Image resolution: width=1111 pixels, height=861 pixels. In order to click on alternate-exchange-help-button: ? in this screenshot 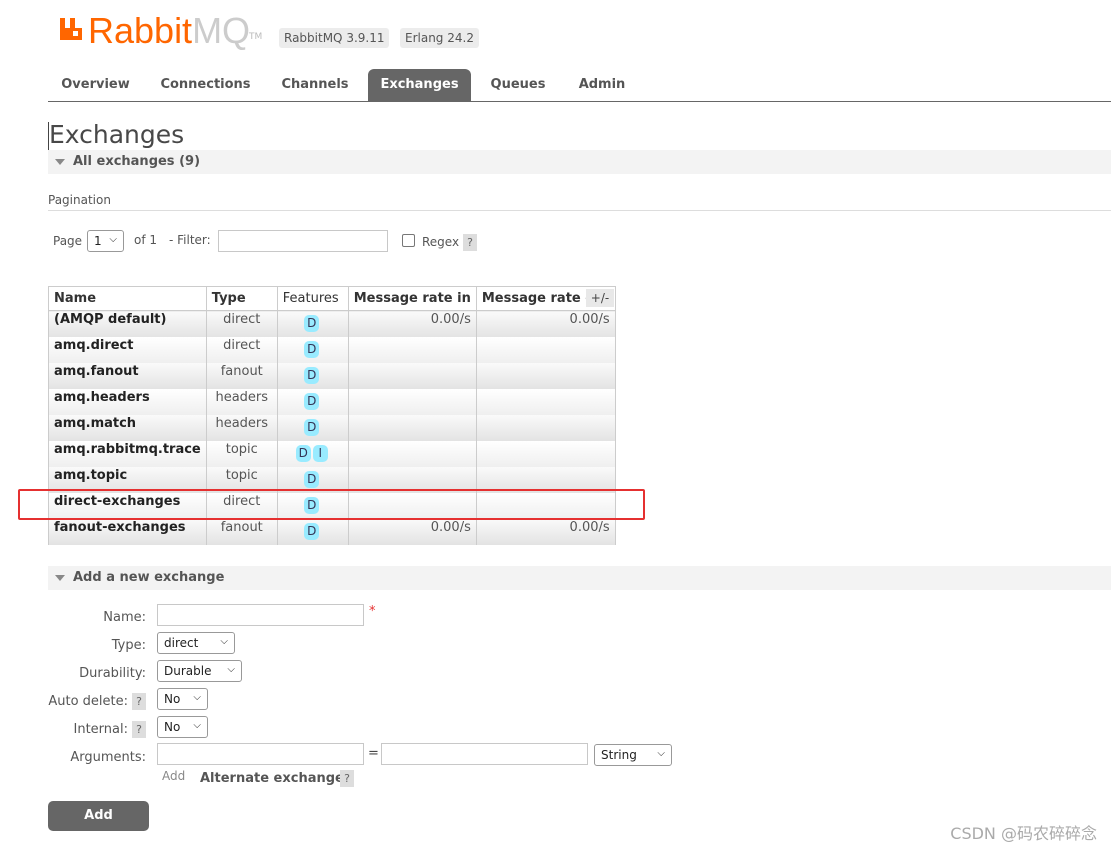, I will do `click(347, 778)`.